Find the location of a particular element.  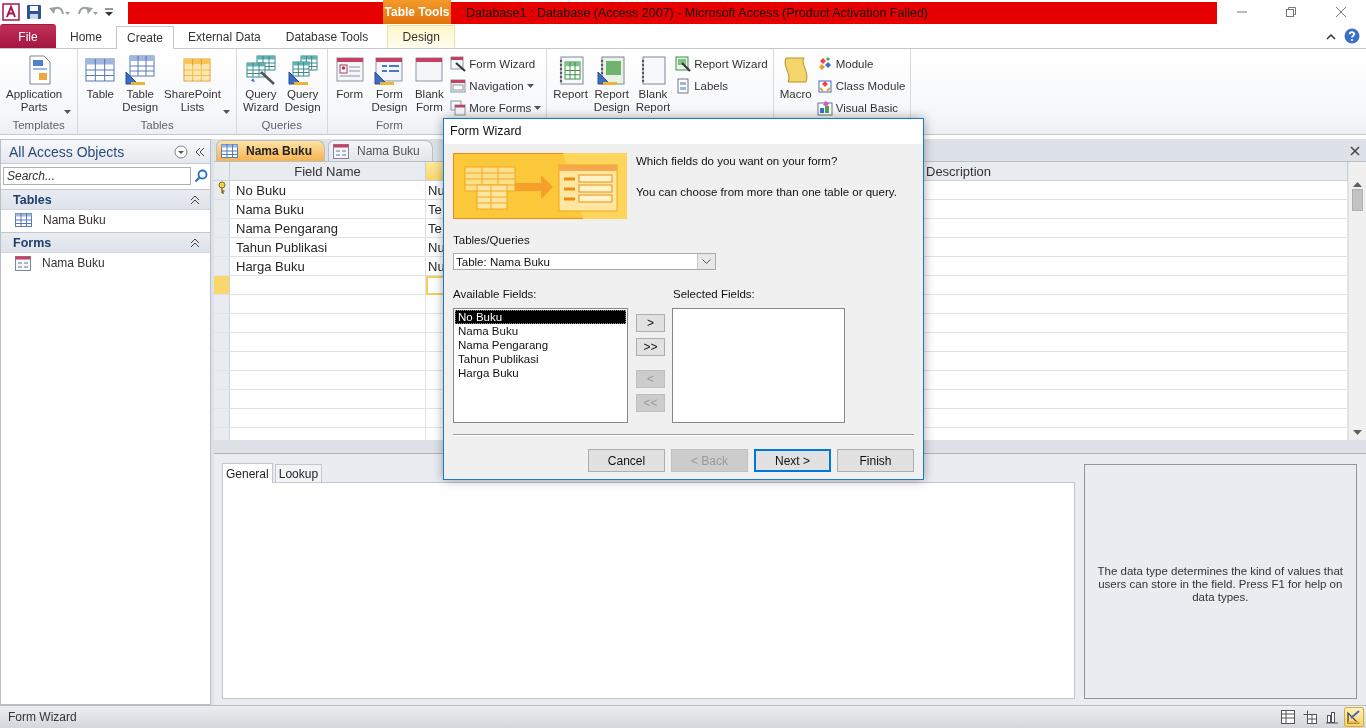

table-cell: Nama Buku is located at coordinates (328, 209).